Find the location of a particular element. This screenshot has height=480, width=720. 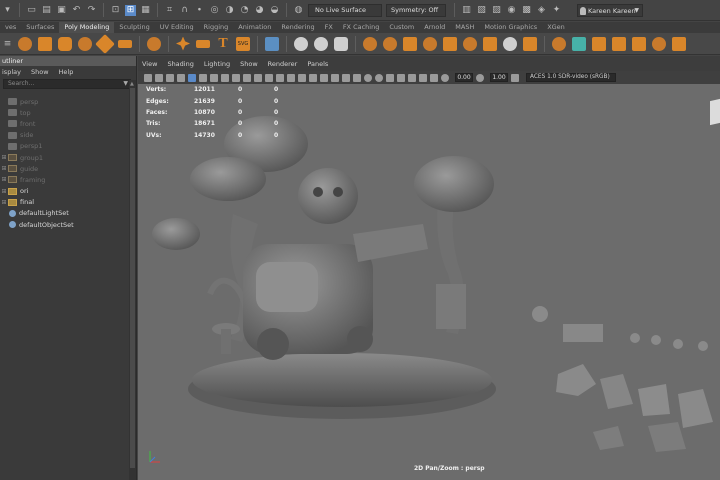

fill-hole-icon is located at coordinates (530, 43).